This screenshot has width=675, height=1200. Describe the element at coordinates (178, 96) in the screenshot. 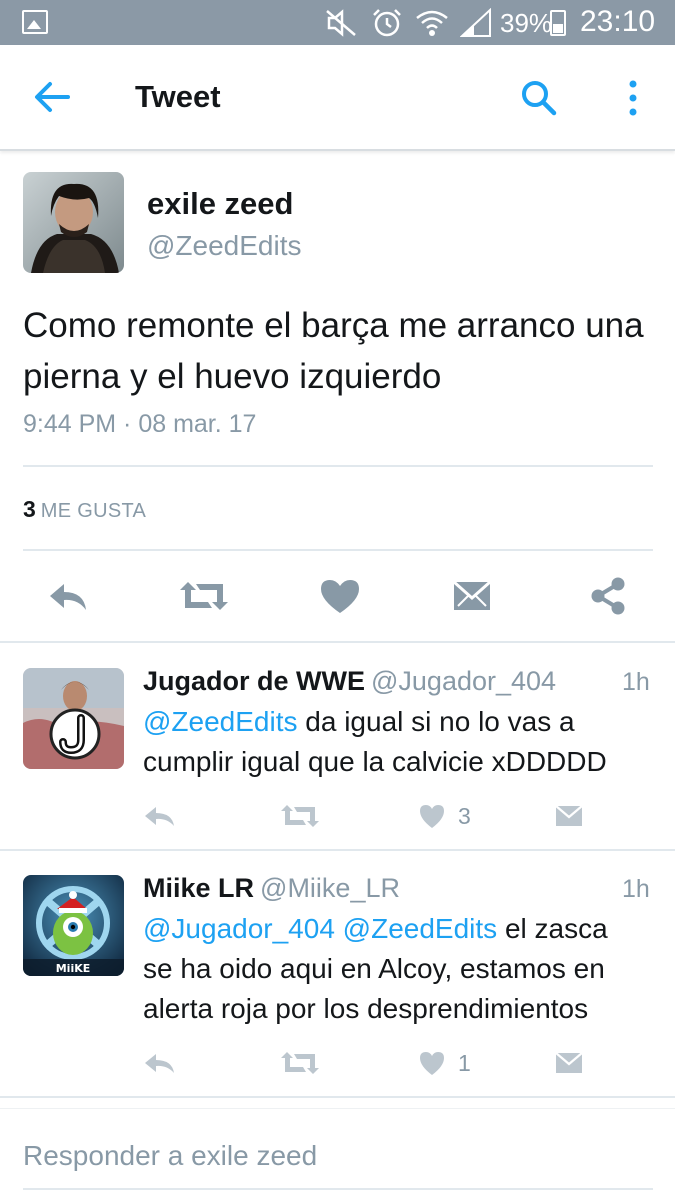

I see `page-title: Tweet` at that location.